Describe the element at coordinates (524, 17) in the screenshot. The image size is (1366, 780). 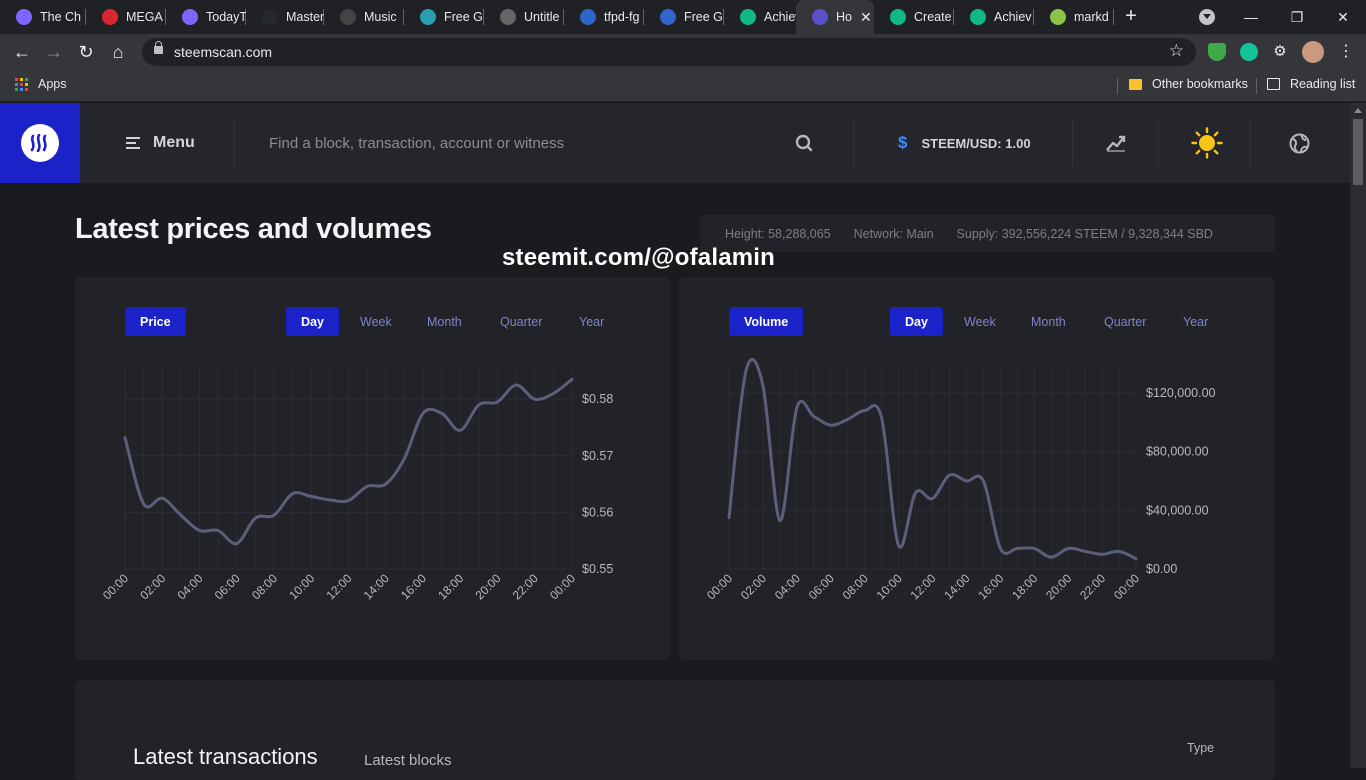
I see `browser-tab: Untitle` at that location.